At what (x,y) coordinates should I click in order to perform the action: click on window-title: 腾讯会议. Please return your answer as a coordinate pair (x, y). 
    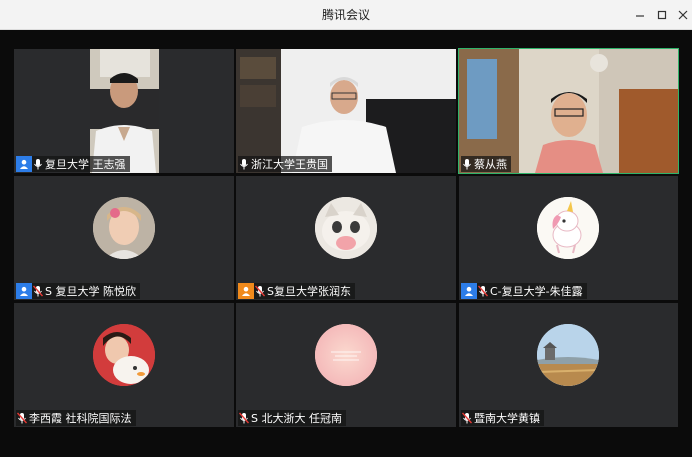
    Looking at the image, I should click on (345, 15).